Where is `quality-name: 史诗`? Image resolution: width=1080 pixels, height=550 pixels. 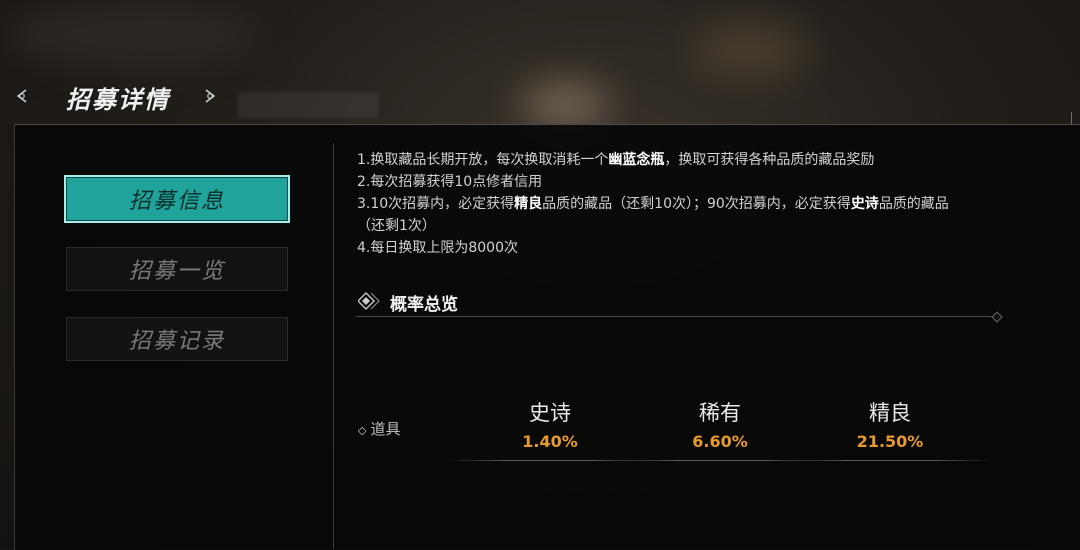
quality-name: 史诗 is located at coordinates (550, 413).